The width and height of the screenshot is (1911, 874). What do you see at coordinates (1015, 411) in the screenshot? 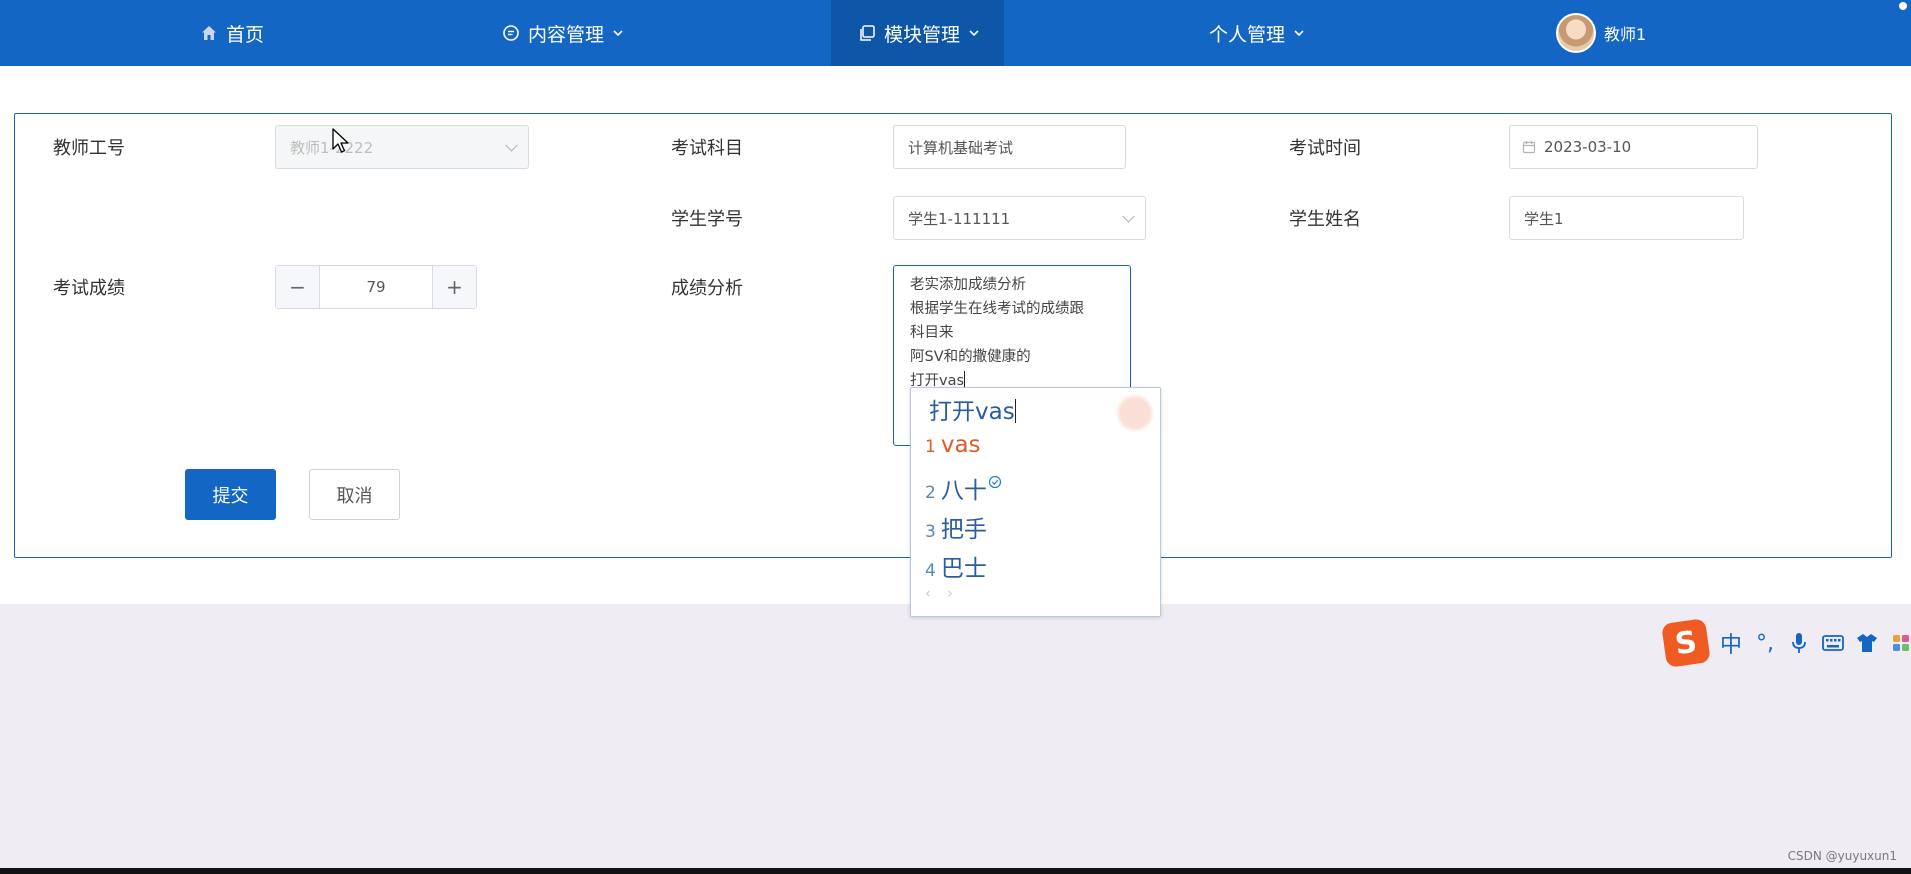
I see `ime-caret` at bounding box center [1015, 411].